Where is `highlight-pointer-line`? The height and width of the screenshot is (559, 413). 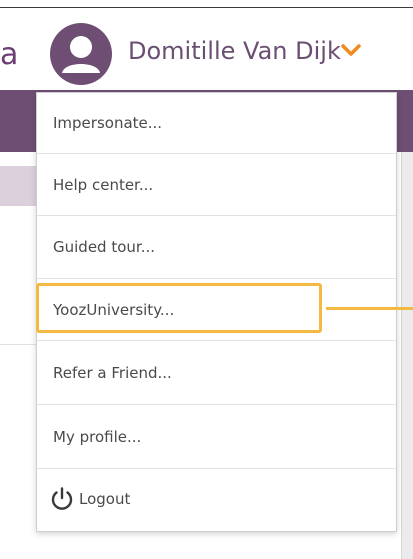 highlight-pointer-line is located at coordinates (369, 308).